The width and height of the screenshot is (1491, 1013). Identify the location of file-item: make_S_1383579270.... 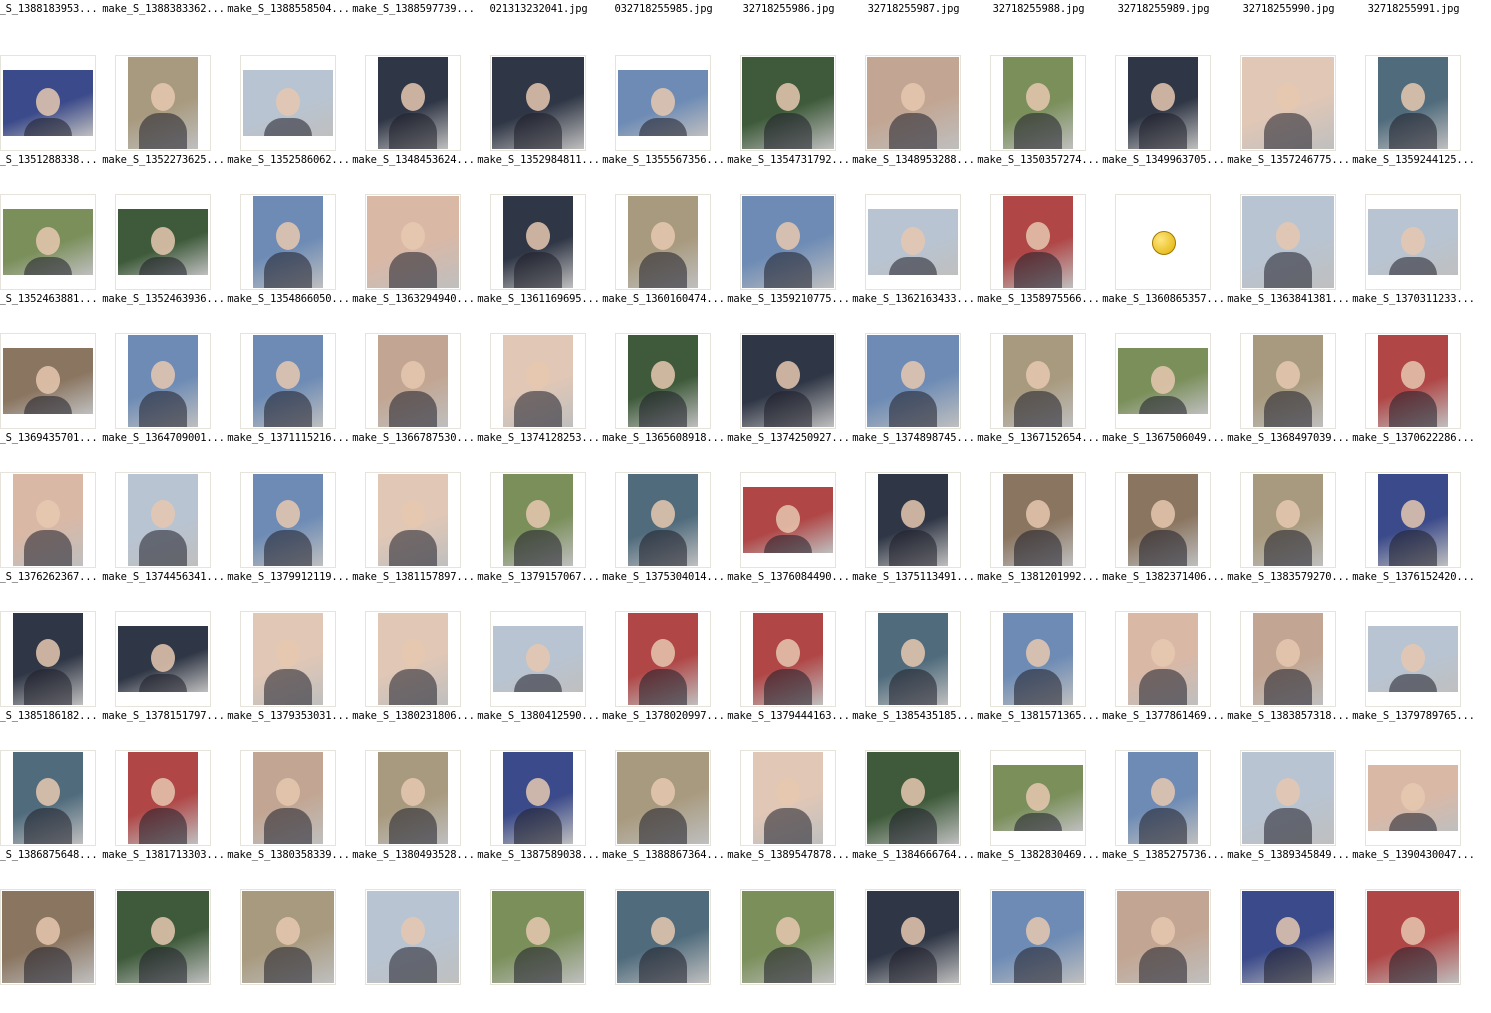
(1288, 526).